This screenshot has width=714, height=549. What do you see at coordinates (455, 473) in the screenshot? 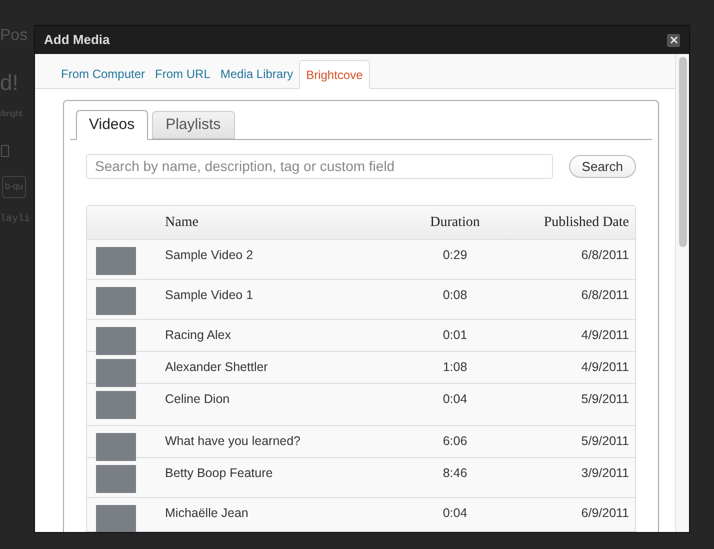
I see `table-cell-text: 8:46` at bounding box center [455, 473].